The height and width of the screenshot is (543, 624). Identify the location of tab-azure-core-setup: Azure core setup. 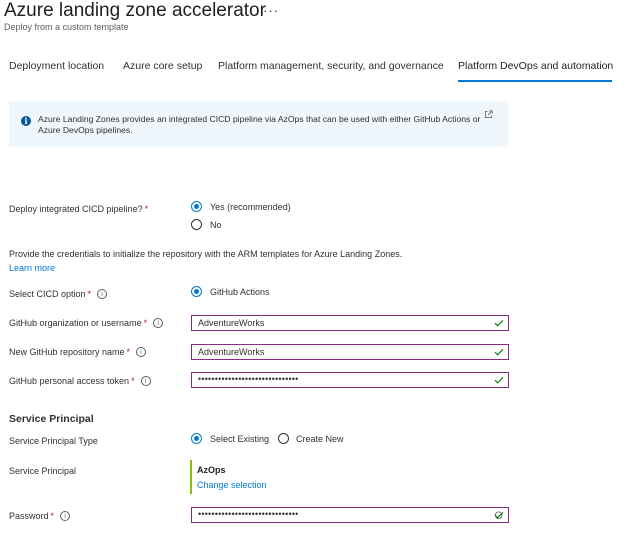
(162, 66).